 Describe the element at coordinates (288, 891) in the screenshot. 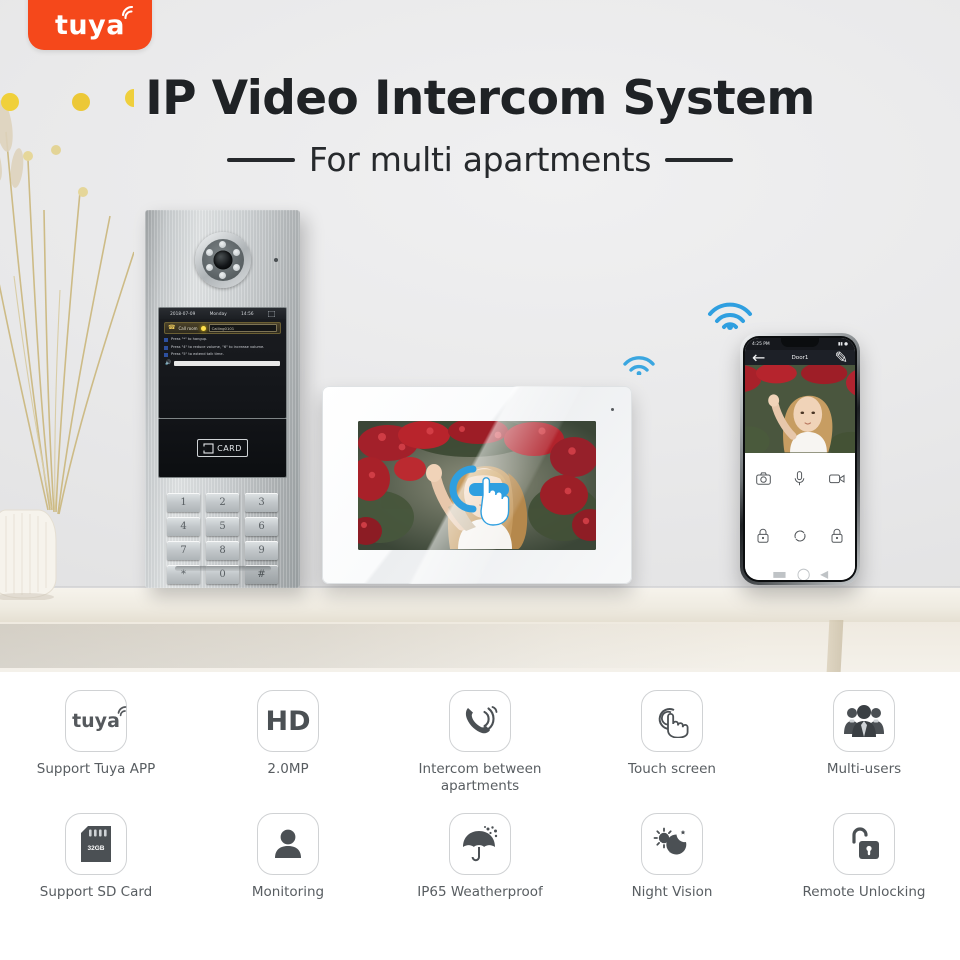

I see `feature-label: Monitoring` at that location.